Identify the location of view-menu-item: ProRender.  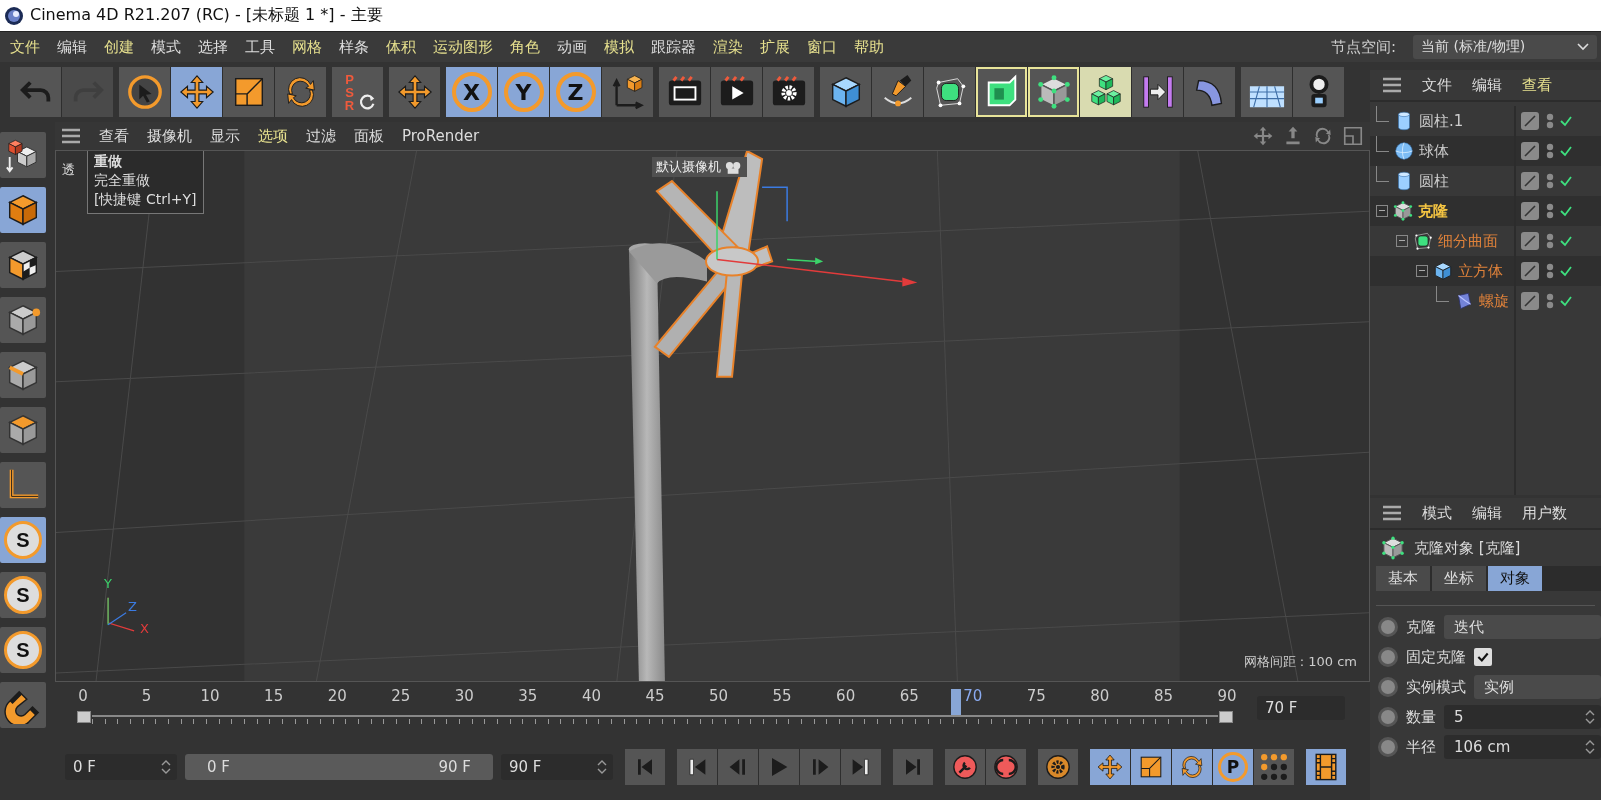
(441, 136).